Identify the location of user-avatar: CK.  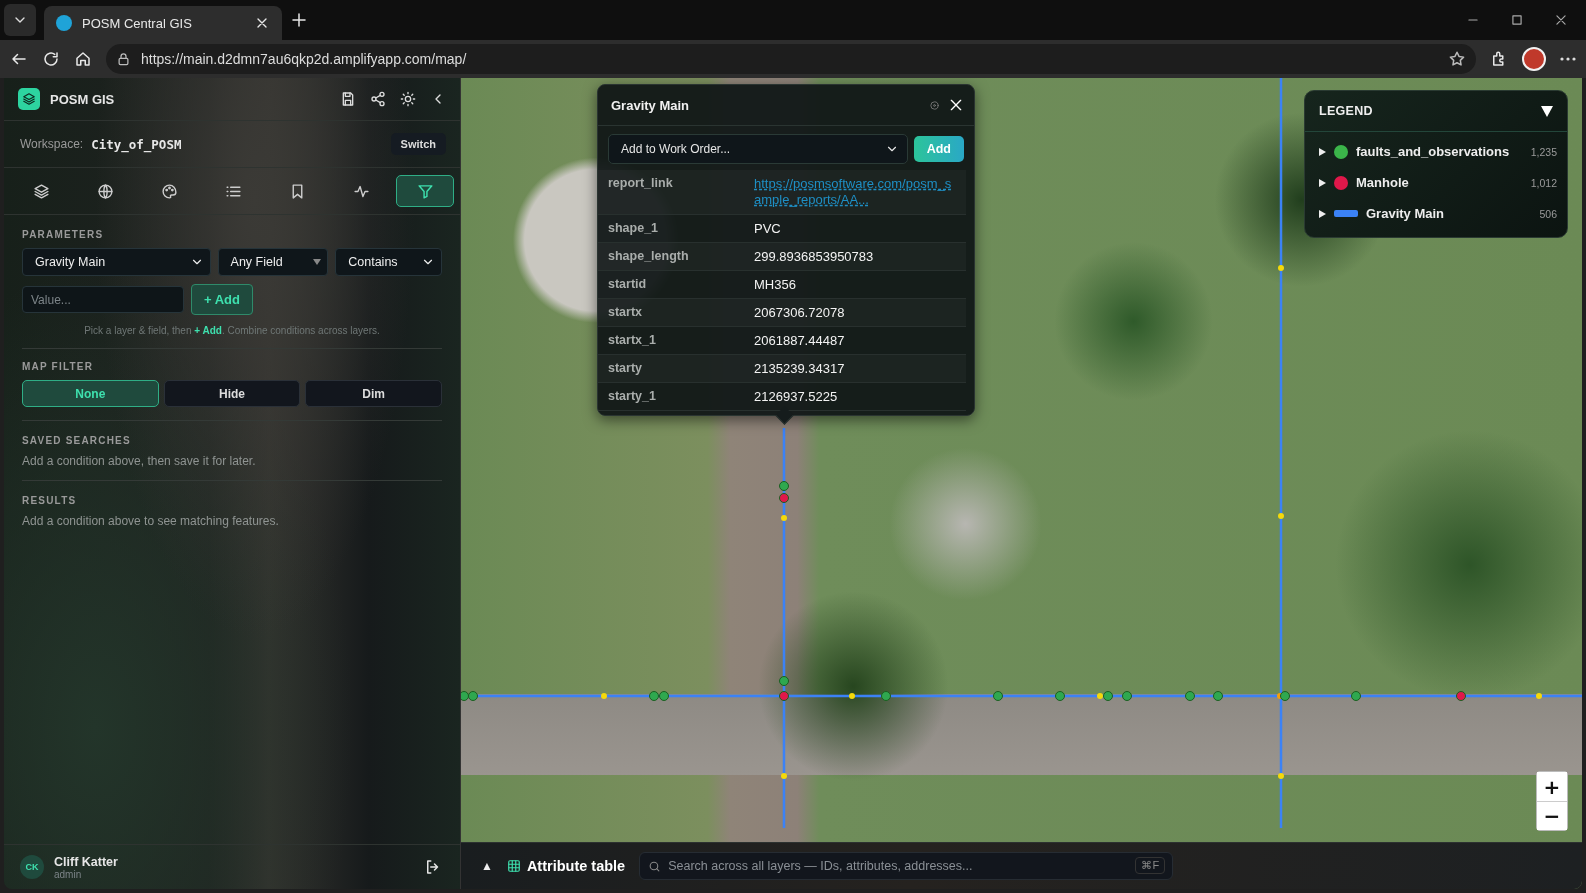
(32, 867).